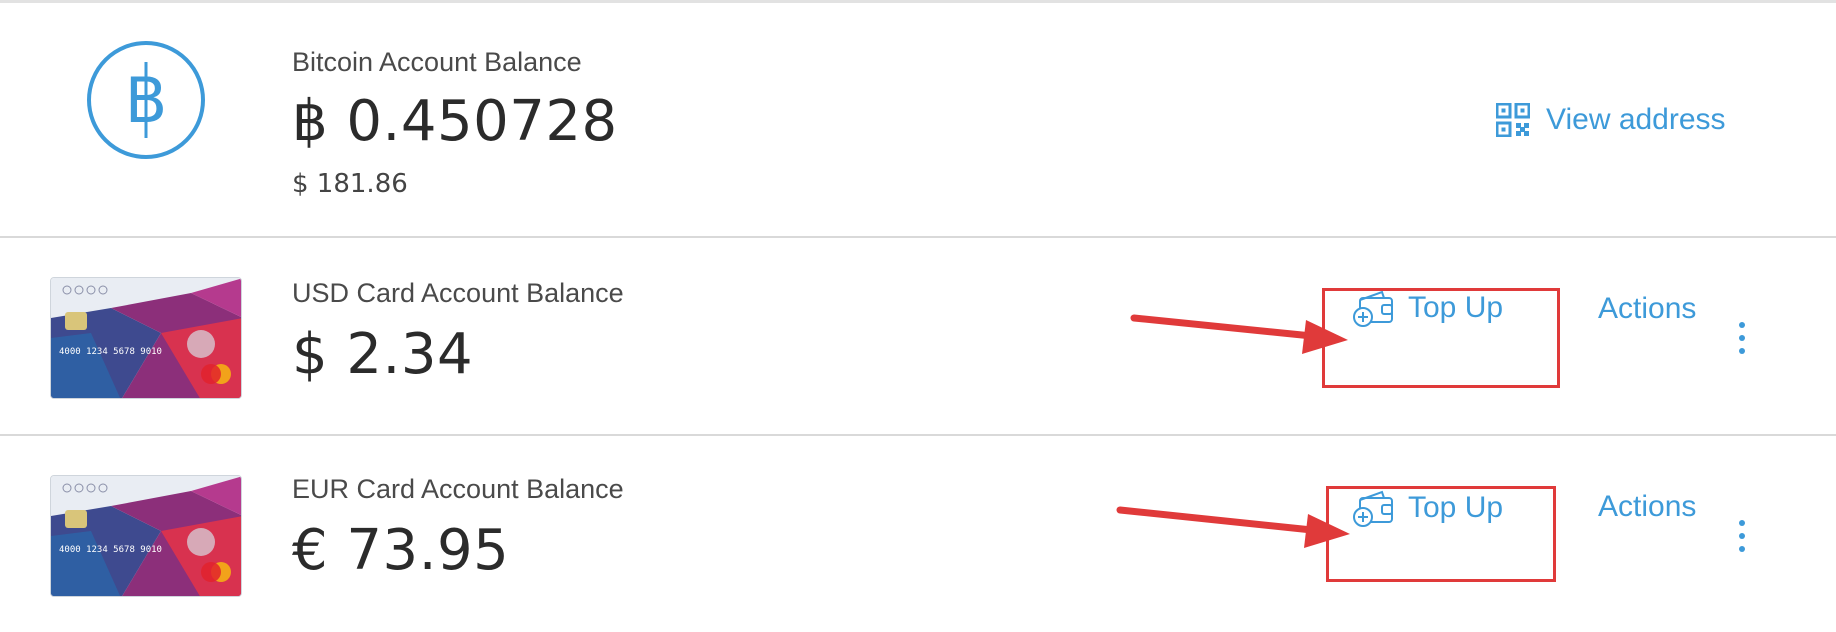 This screenshot has height=632, width=1836. I want to click on eur-balance-amount: € 73.95, so click(401, 550).